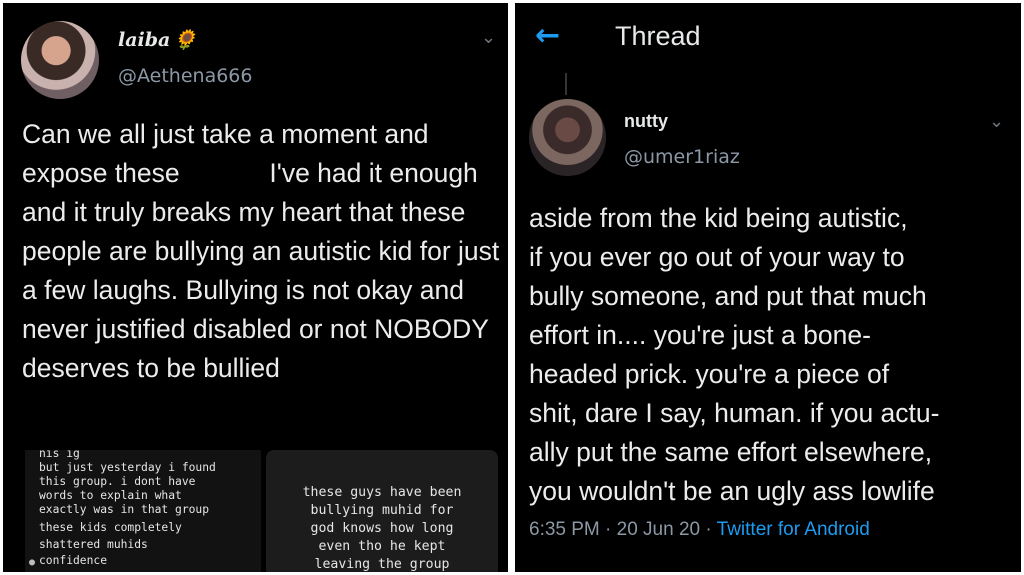 Image resolution: width=1024 pixels, height=575 pixels. I want to click on sunflower-emoji: 🌻, so click(185, 40).